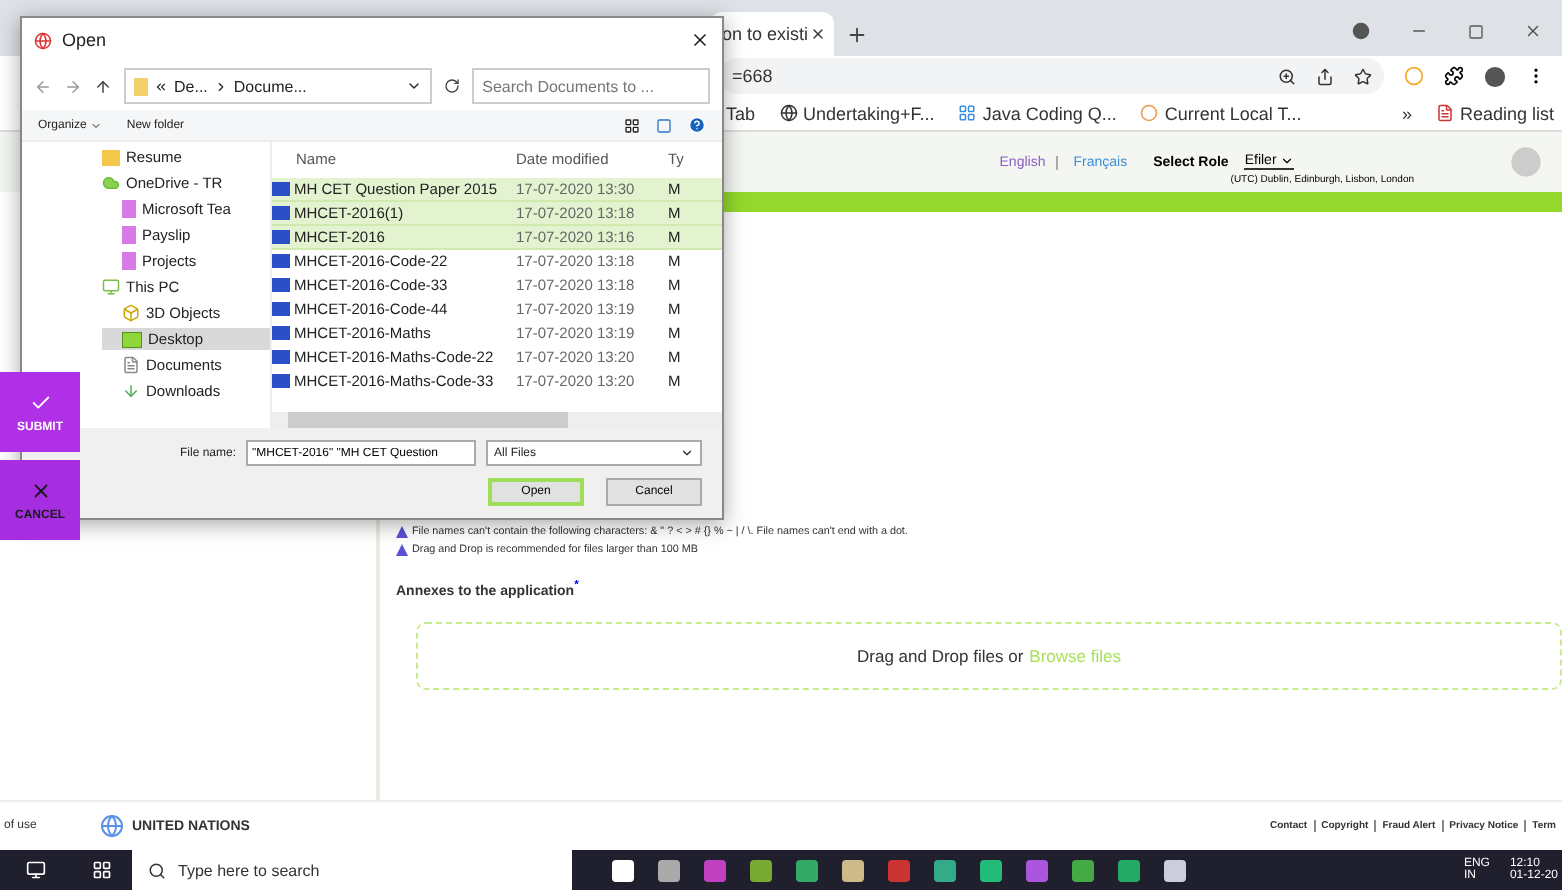 The width and height of the screenshot is (1562, 890). Describe the element at coordinates (788, 113) in the screenshot. I see `globe-icon` at that location.